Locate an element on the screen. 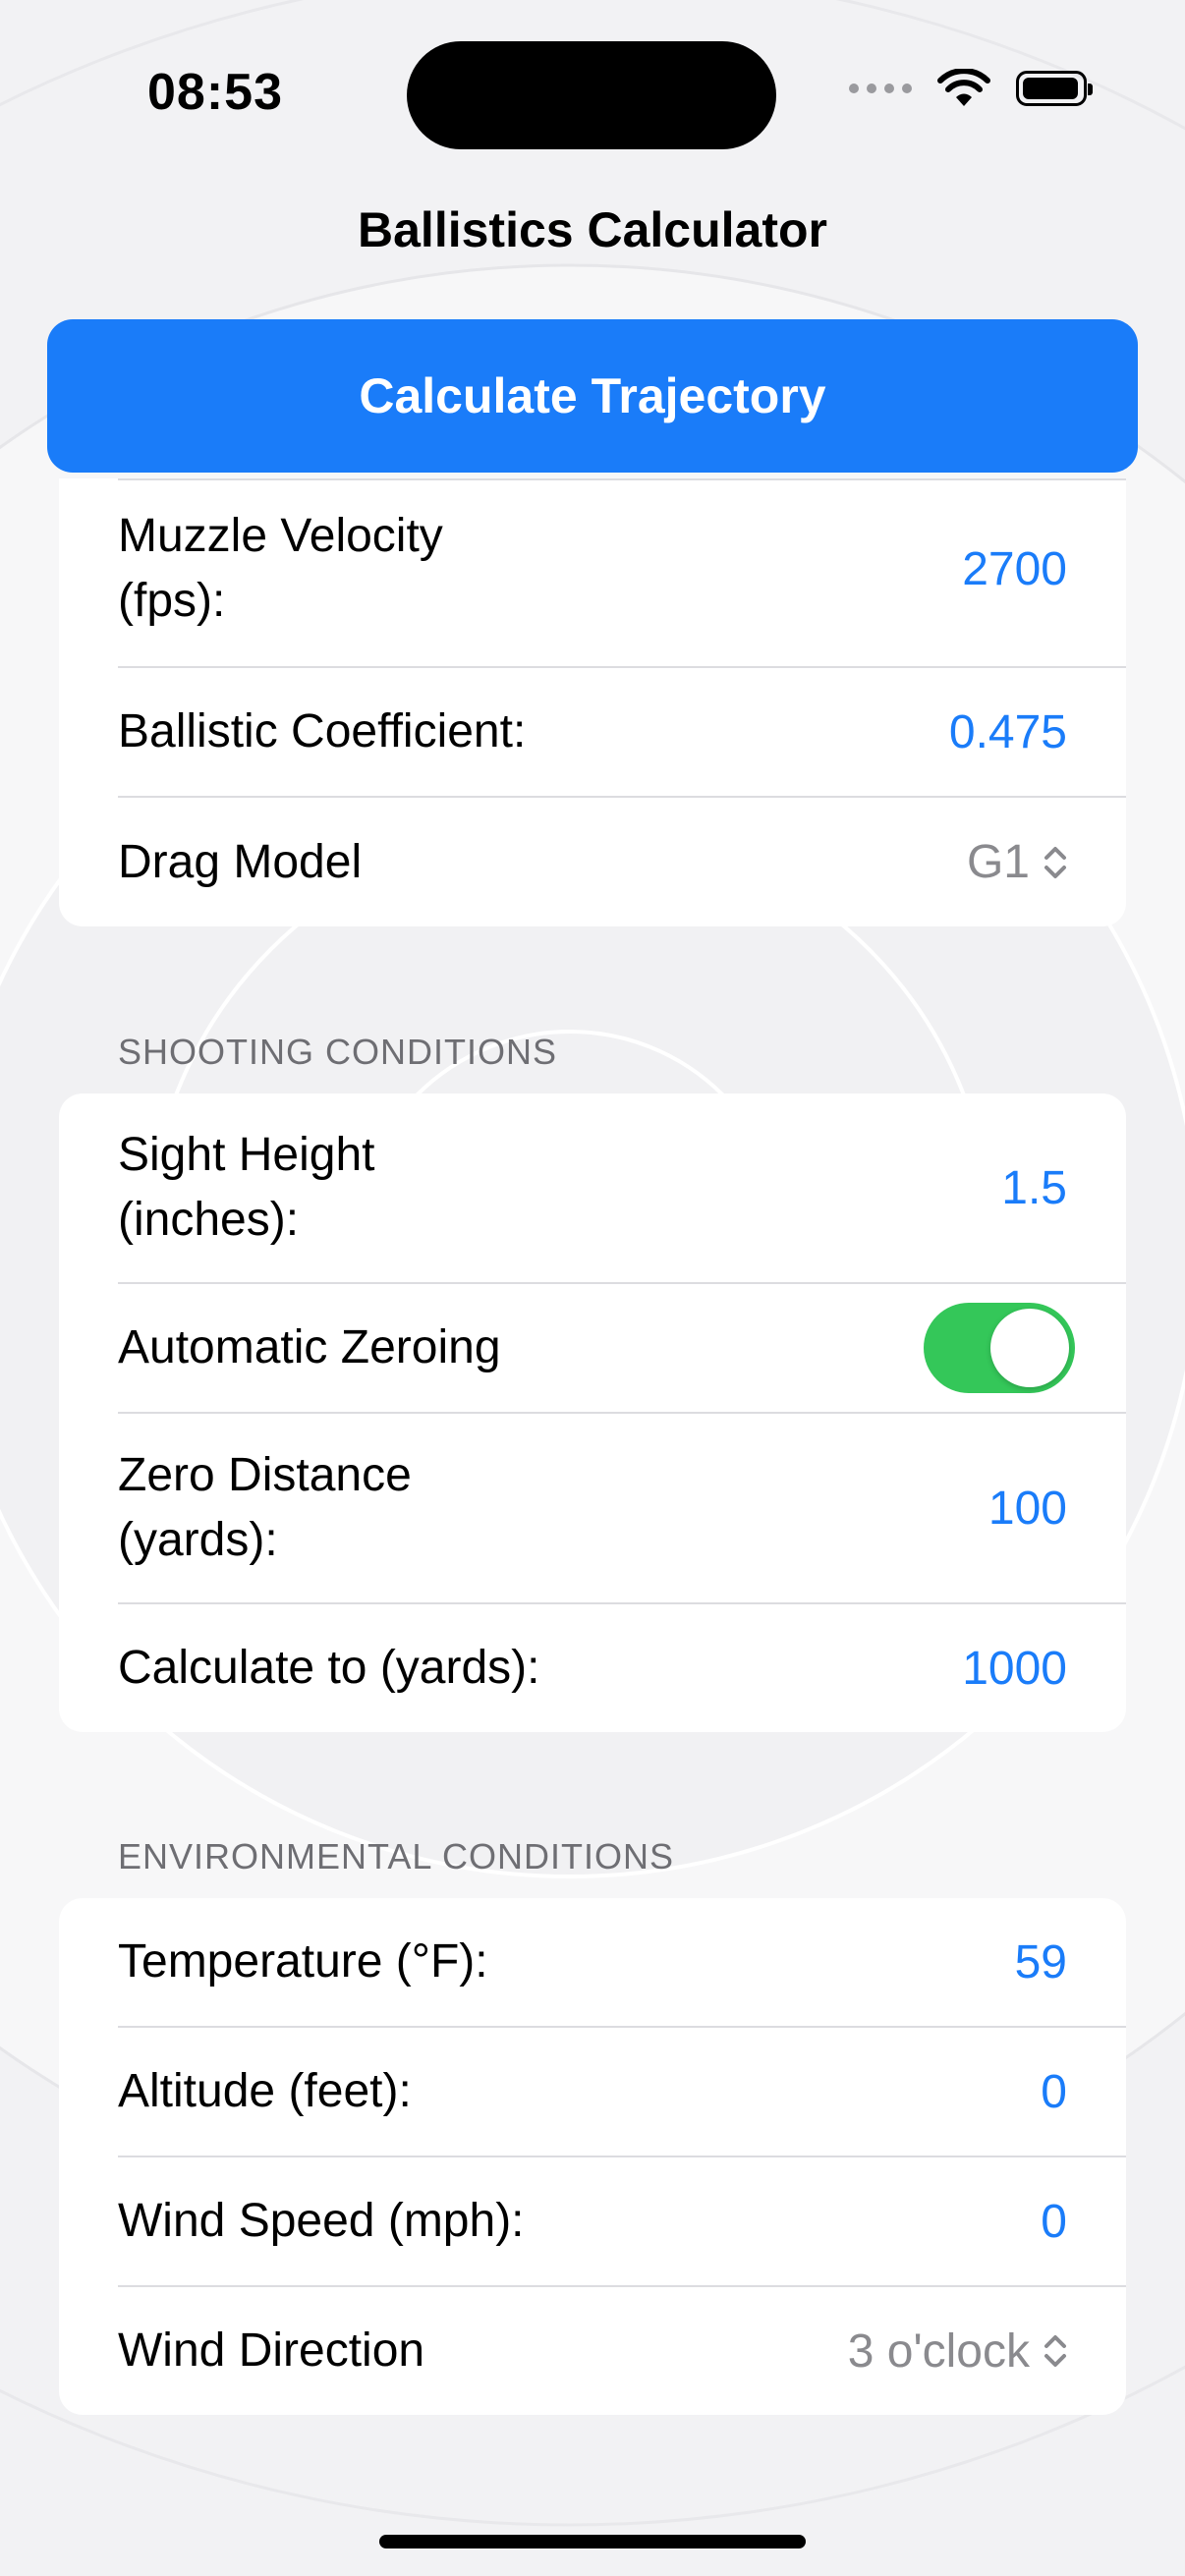  zero-distance-unit: (yards): is located at coordinates (198, 1540).